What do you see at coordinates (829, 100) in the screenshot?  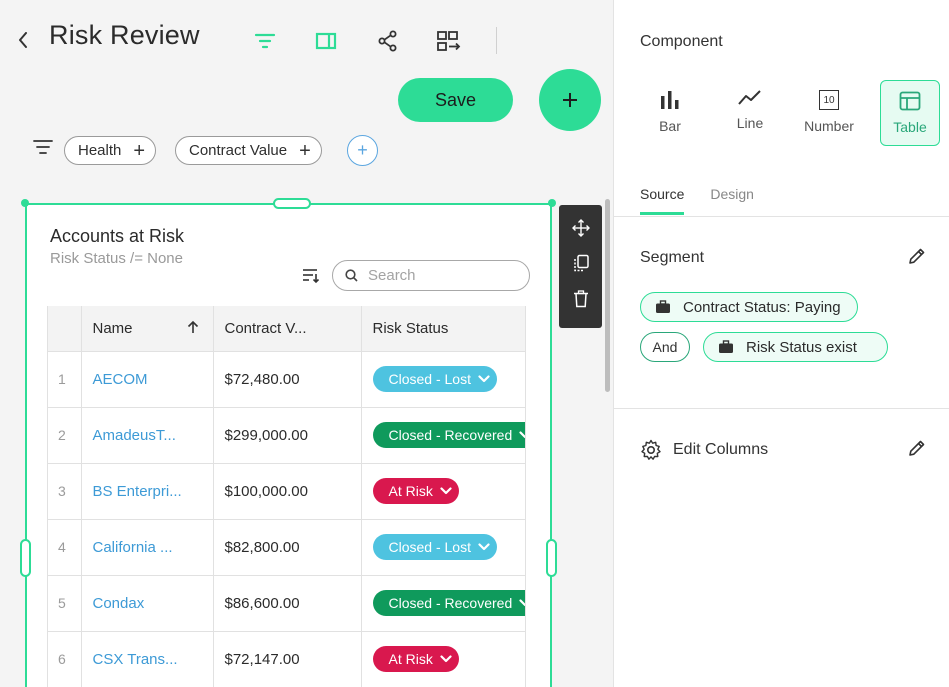 I see `number-icon: 10` at bounding box center [829, 100].